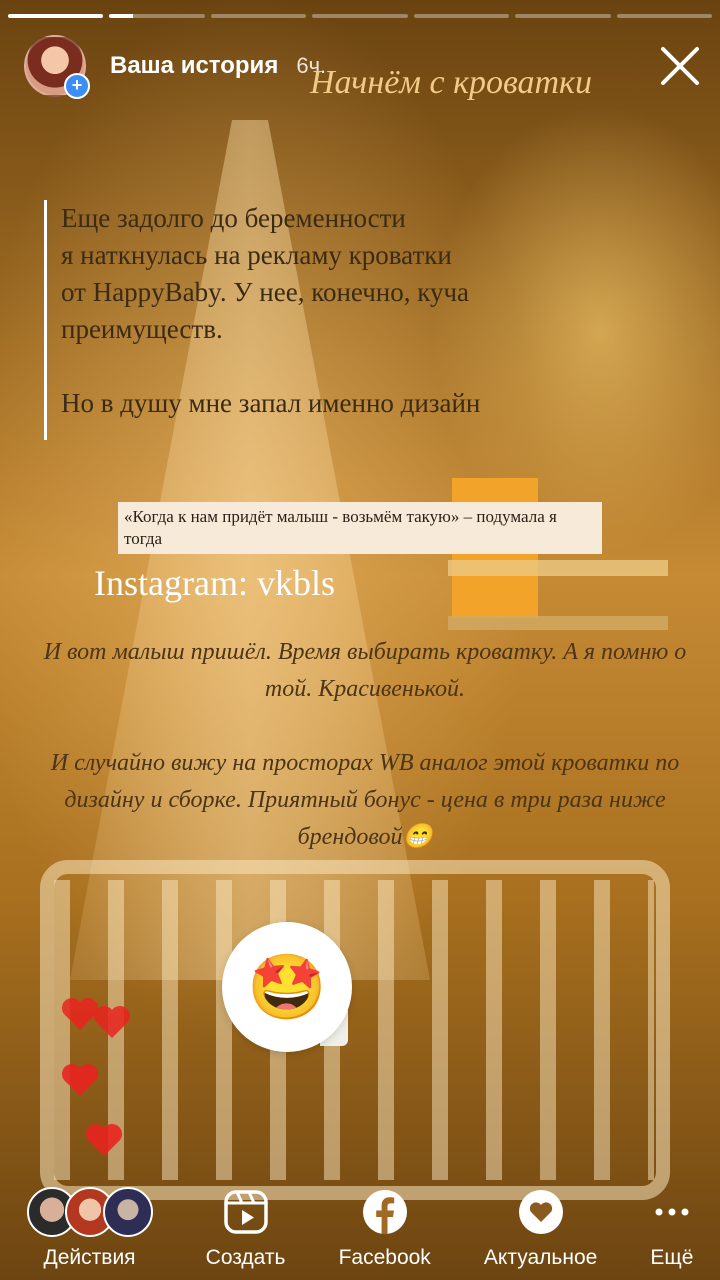 This screenshot has width=720, height=1280. I want to click on quote-line: Еще задолго до беременности, so click(233, 218).